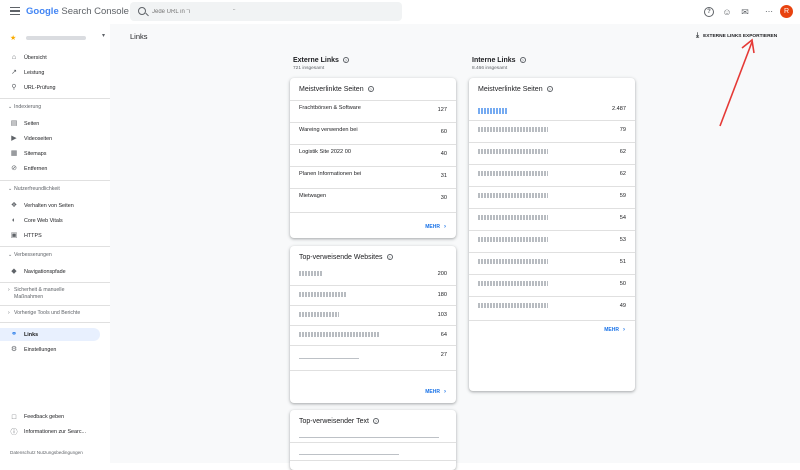  I want to click on row-label: Frachtbörsen & Software, so click(330, 108).